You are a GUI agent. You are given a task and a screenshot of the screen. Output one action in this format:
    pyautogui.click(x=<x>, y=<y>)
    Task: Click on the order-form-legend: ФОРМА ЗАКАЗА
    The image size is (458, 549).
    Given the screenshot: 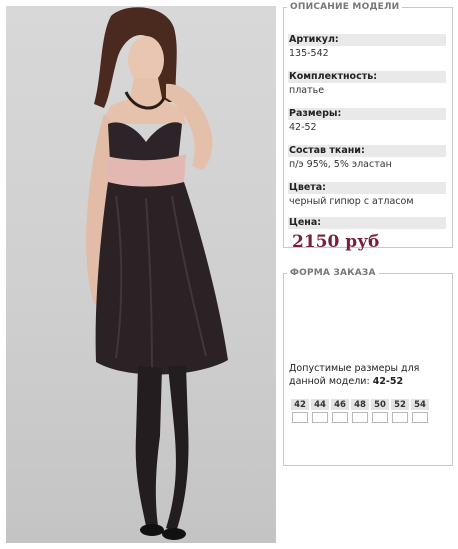 What is the action you would take?
    pyautogui.click(x=333, y=273)
    